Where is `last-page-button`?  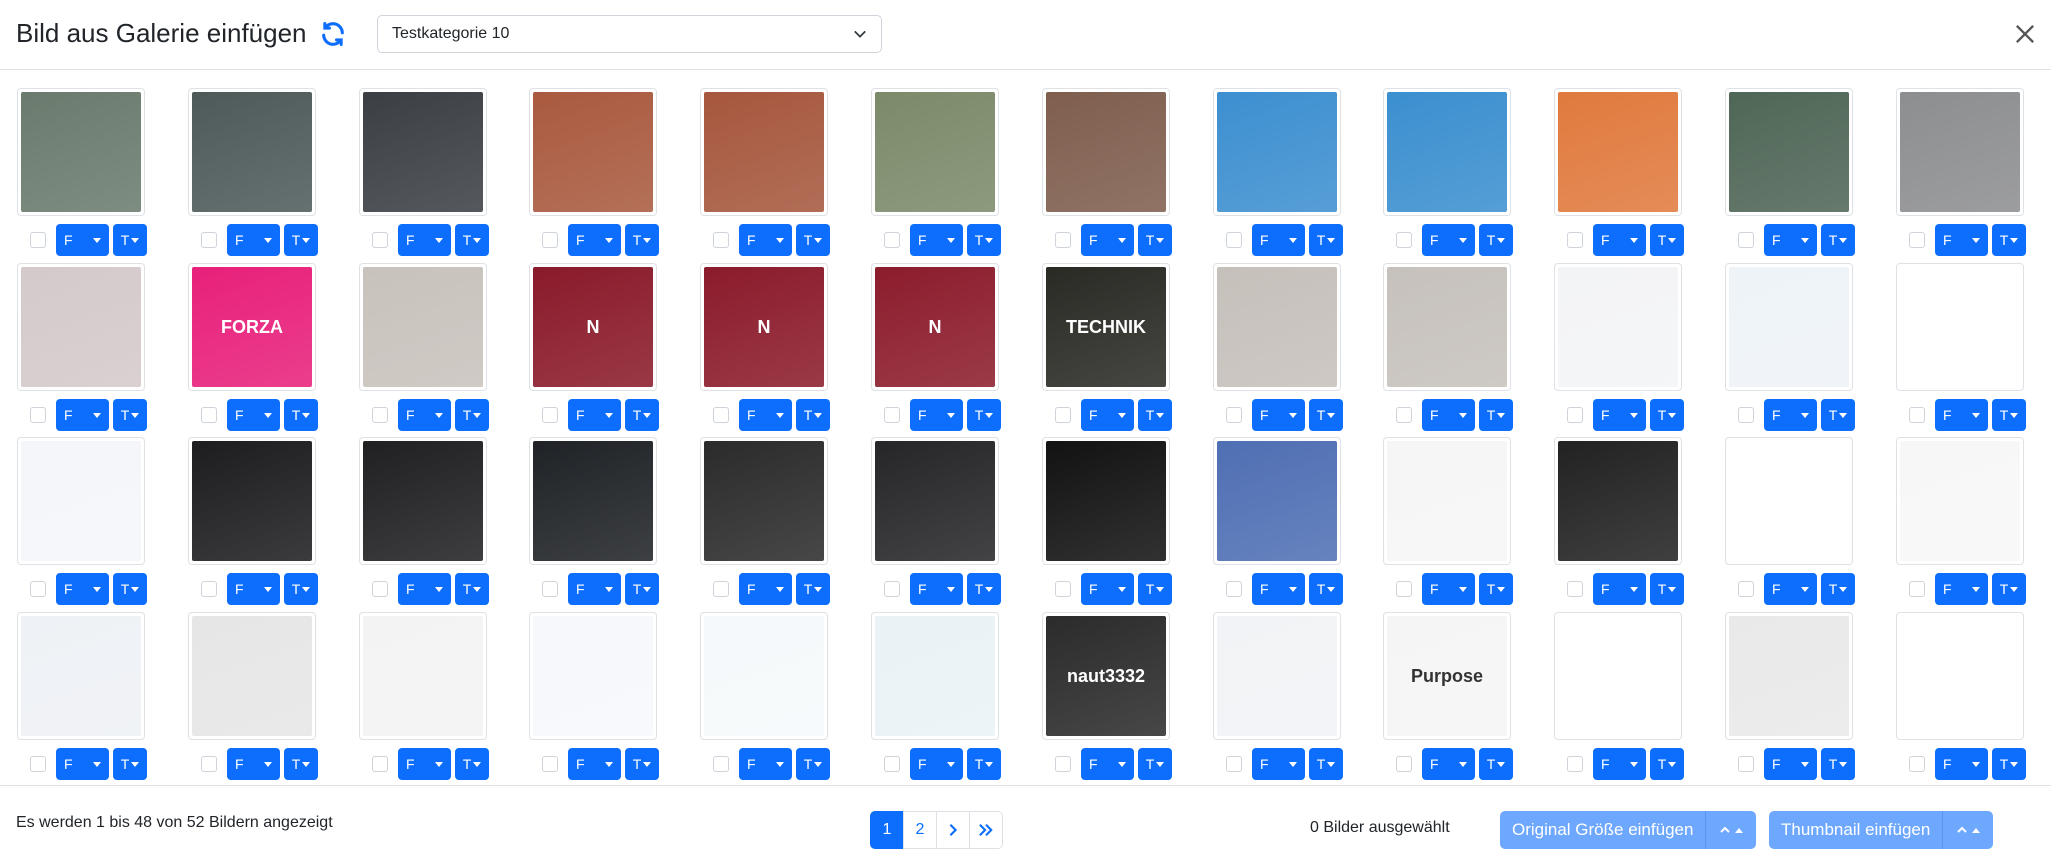
last-page-button is located at coordinates (986, 830).